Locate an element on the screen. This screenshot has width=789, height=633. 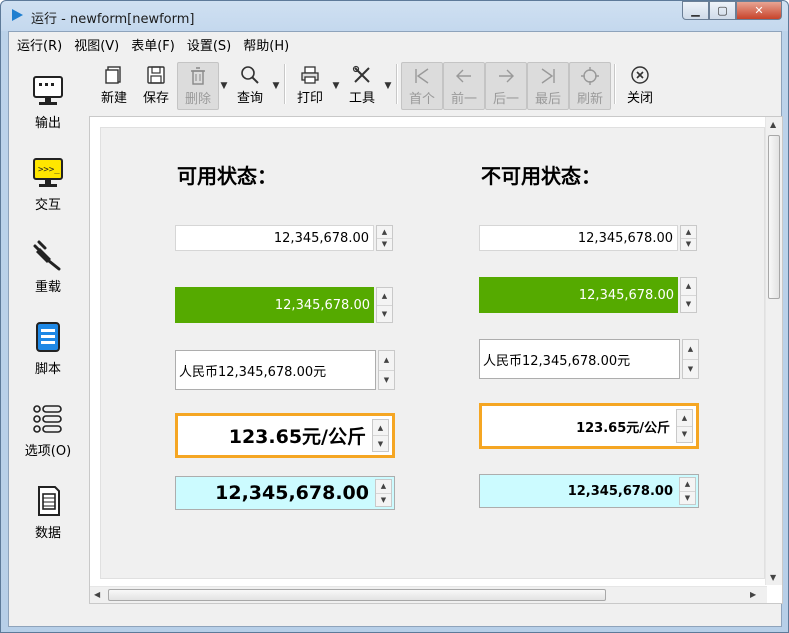
sidebar-label-data: 数据 is located at coordinates (47, 533).